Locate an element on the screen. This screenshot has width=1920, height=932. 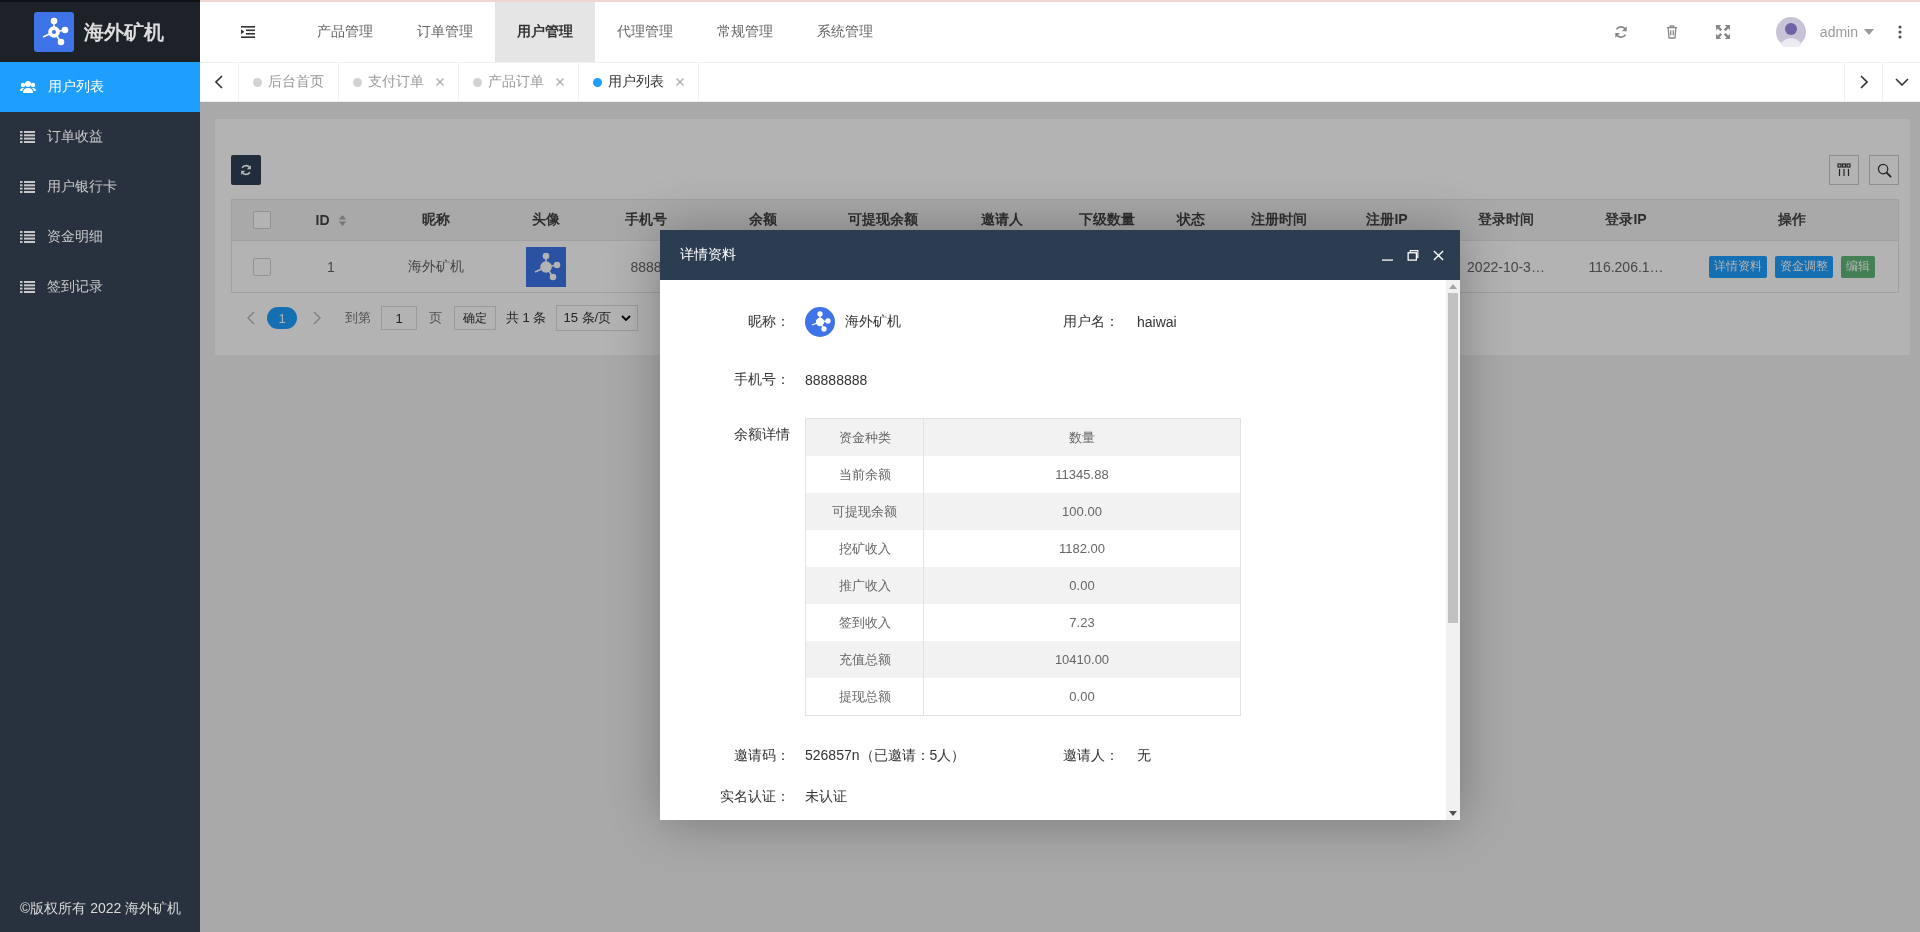
chevron-right-icon is located at coordinates (1863, 82).